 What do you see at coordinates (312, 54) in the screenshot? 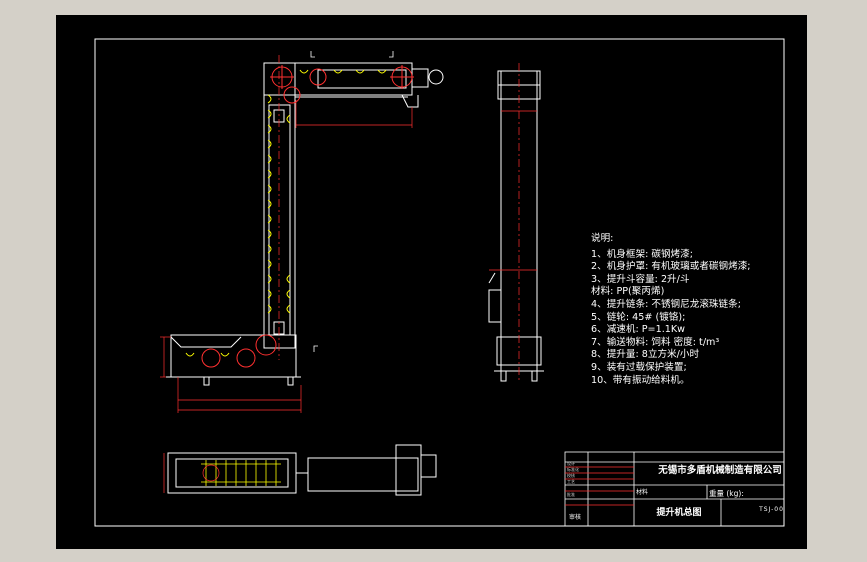
I see `section-mark-top-left` at bounding box center [312, 54].